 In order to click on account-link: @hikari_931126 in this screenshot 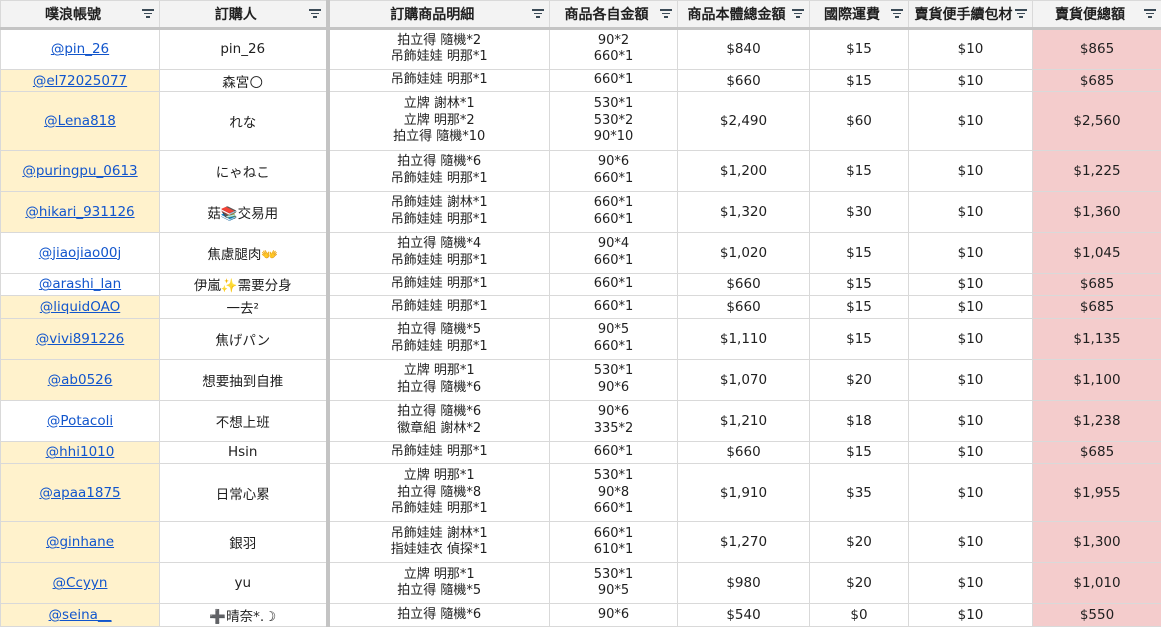, I will do `click(79, 212)`.